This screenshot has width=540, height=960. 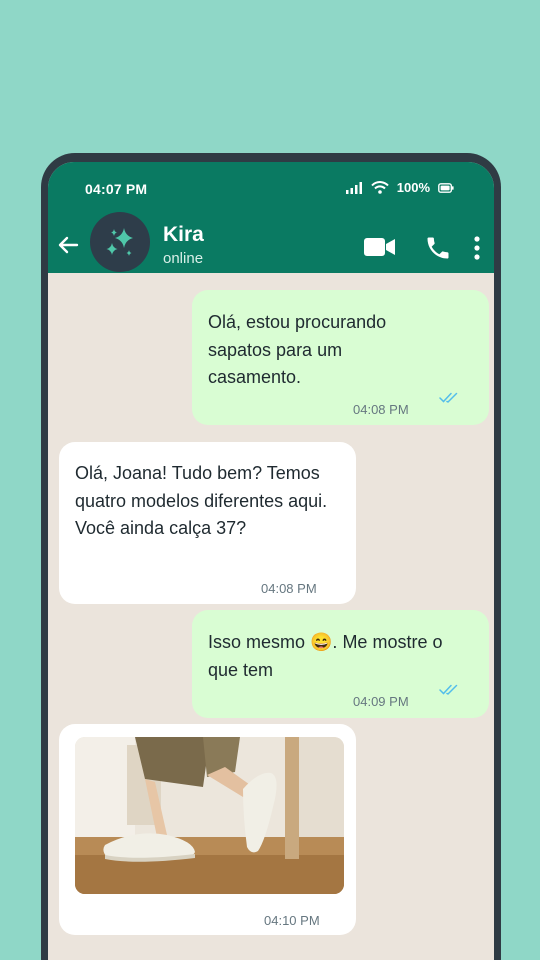 What do you see at coordinates (446, 187) in the screenshot?
I see `battery-icon` at bounding box center [446, 187].